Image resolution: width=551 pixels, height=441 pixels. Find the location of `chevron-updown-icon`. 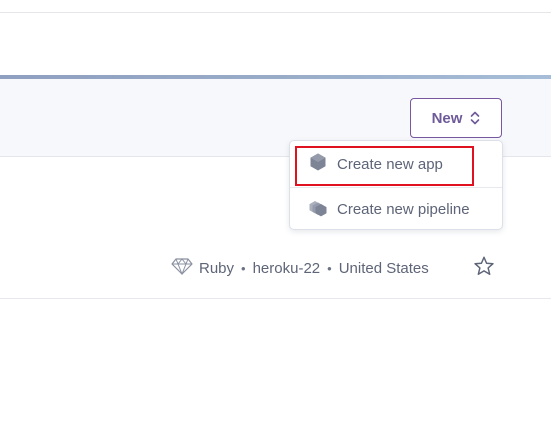

chevron-updown-icon is located at coordinates (475, 118).